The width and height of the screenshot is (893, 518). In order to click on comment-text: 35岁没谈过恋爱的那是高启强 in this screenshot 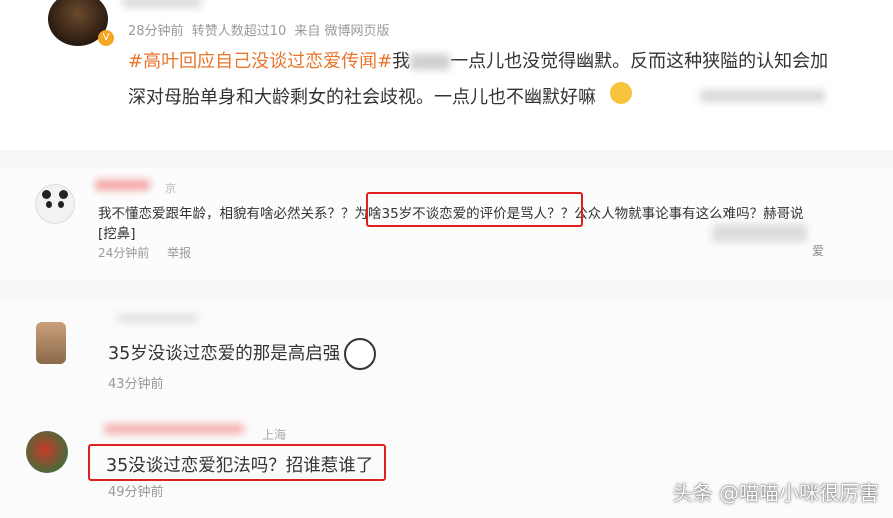, I will do `click(224, 354)`.